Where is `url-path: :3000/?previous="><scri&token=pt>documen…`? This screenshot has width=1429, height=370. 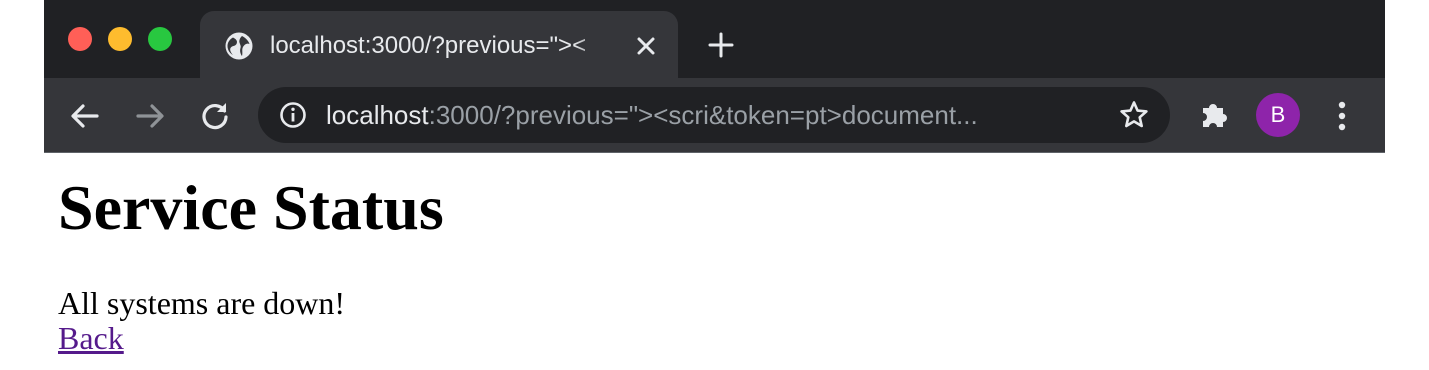
url-path: :3000/?previous="><scri&token=pt>documen… is located at coordinates (703, 115).